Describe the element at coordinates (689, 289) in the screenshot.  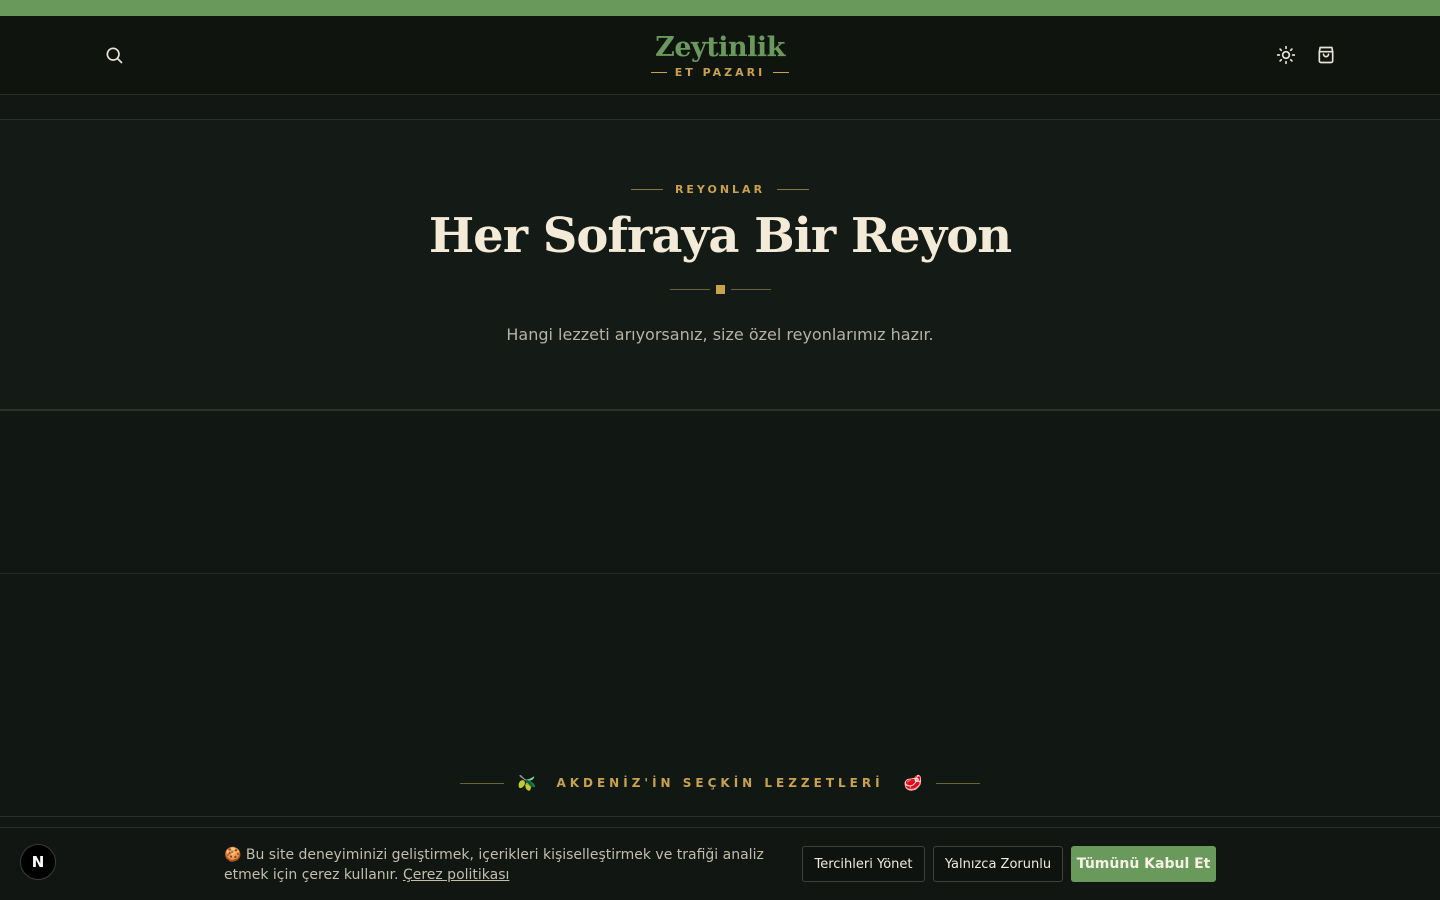
I see `divider-line-left` at that location.